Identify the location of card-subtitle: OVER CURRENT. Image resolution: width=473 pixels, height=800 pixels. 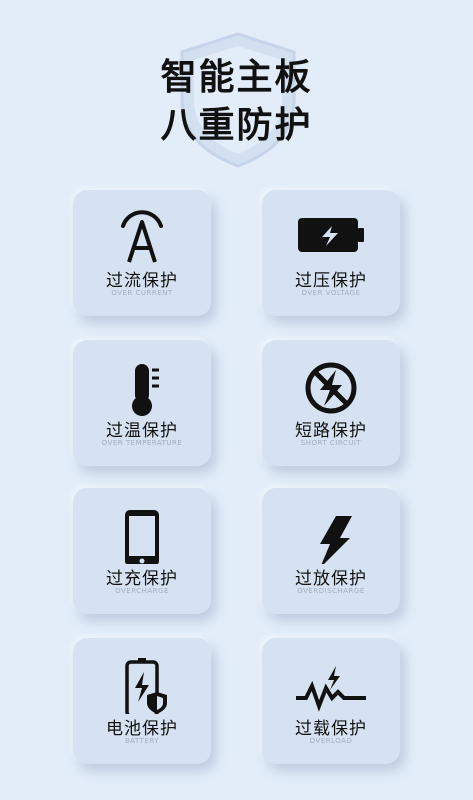
(142, 293).